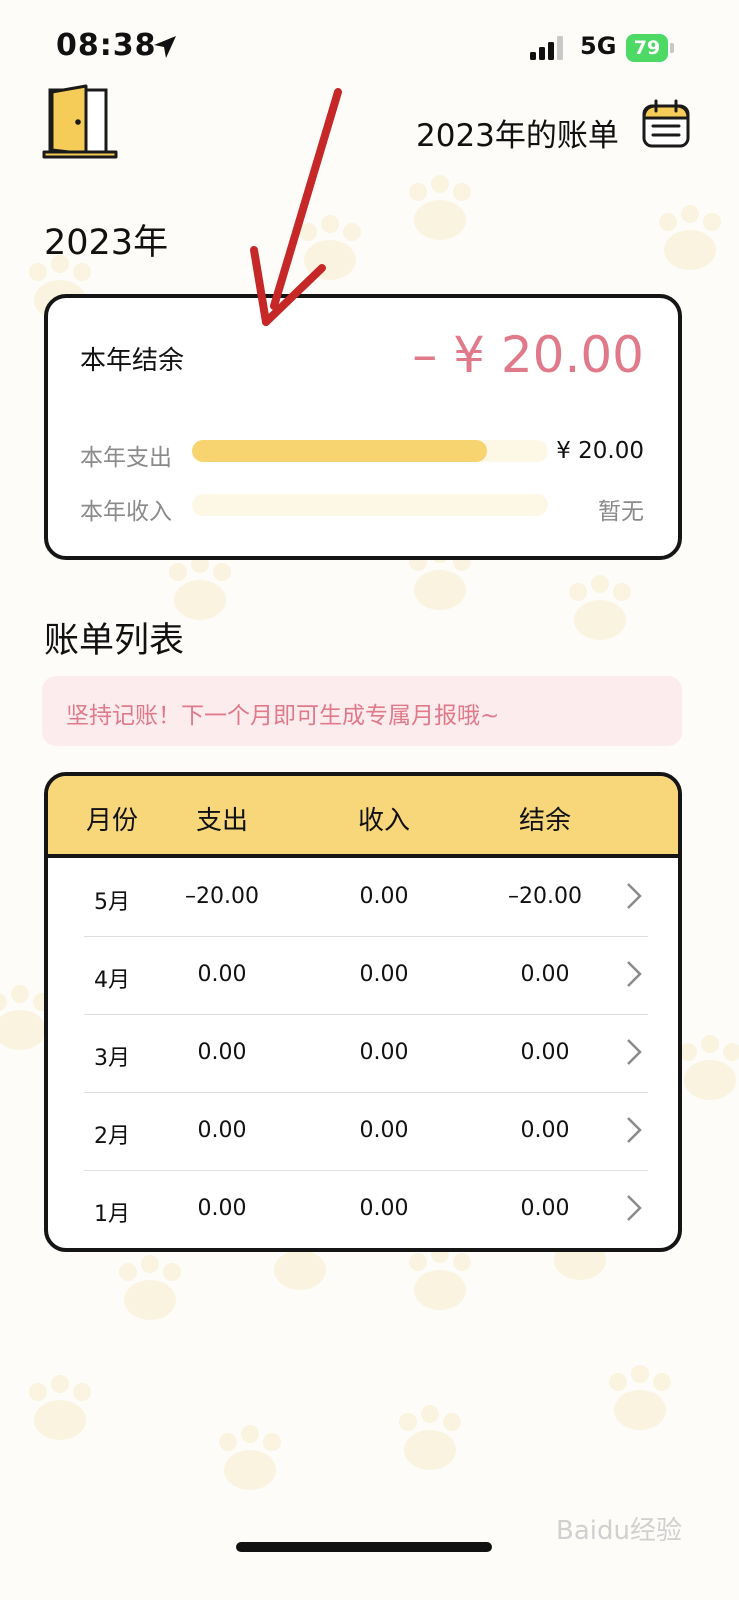 The image size is (739, 1600). What do you see at coordinates (126, 512) in the screenshot?
I see `income-label: 本年收入` at bounding box center [126, 512].